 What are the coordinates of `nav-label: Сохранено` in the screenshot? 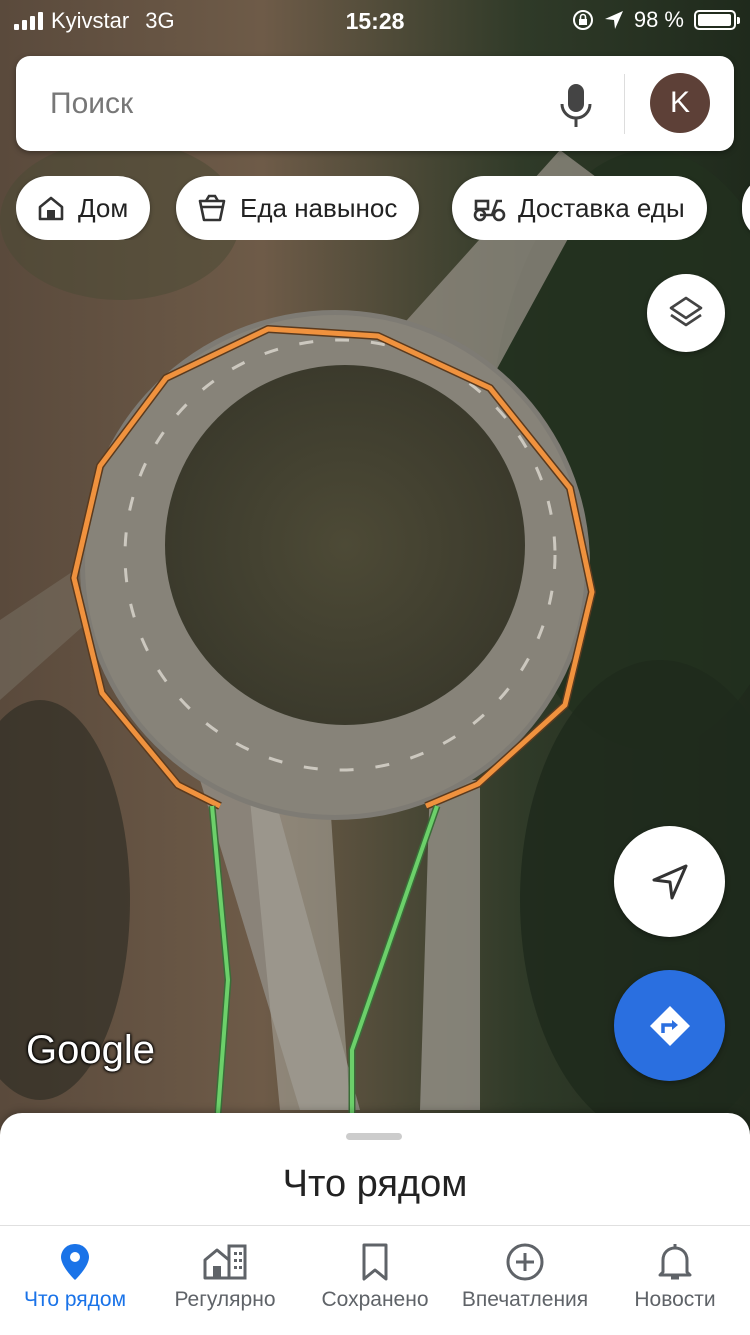 It's located at (375, 1299).